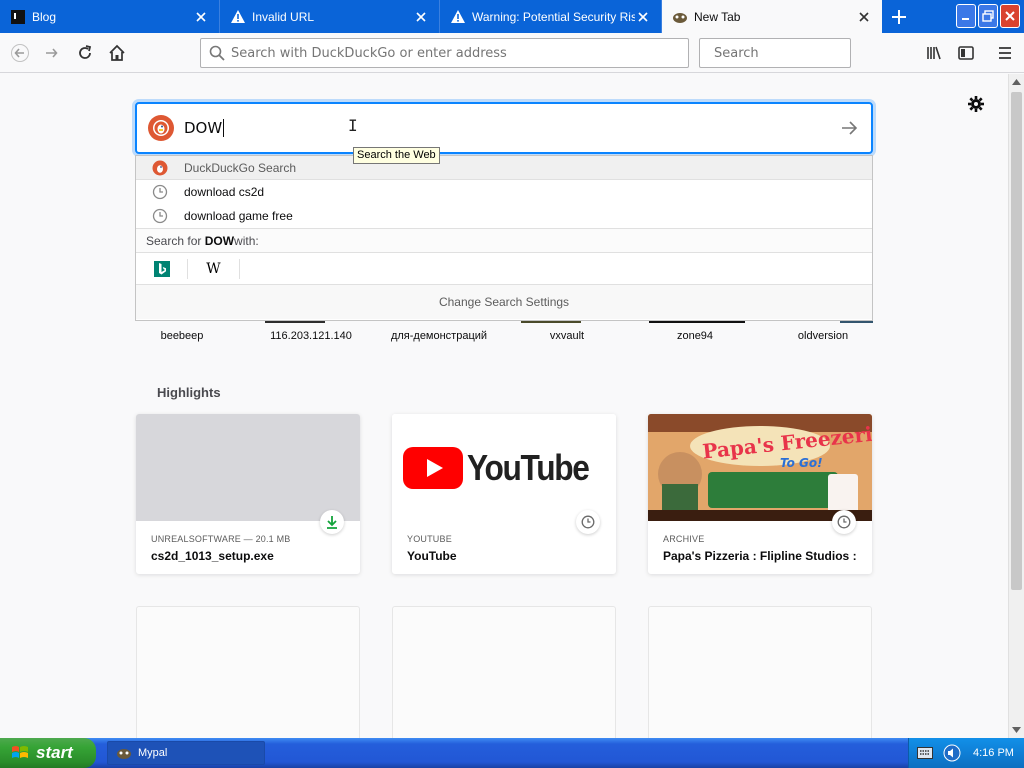 Image resolution: width=1024 pixels, height=768 pixels. I want to click on keyboard-icon, so click(925, 753).